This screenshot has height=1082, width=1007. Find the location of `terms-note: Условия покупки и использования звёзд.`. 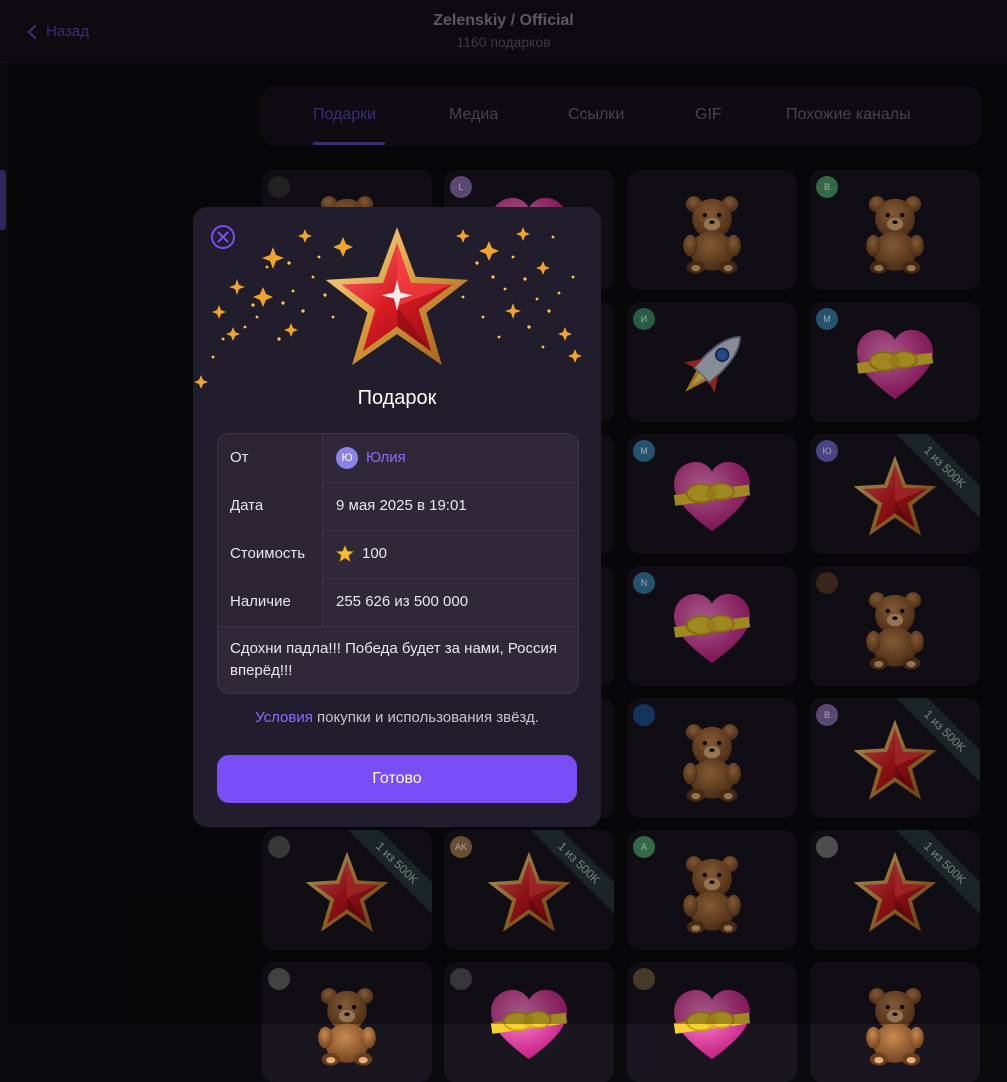

terms-note: Условия покупки и использования звёзд. is located at coordinates (397, 717).